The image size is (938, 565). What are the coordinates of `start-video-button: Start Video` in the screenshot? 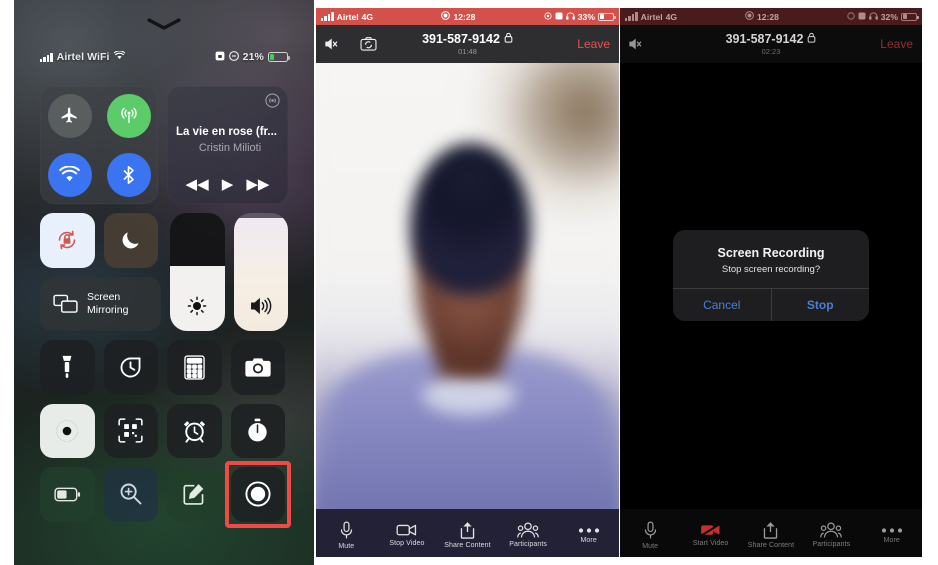 It's located at (711, 535).